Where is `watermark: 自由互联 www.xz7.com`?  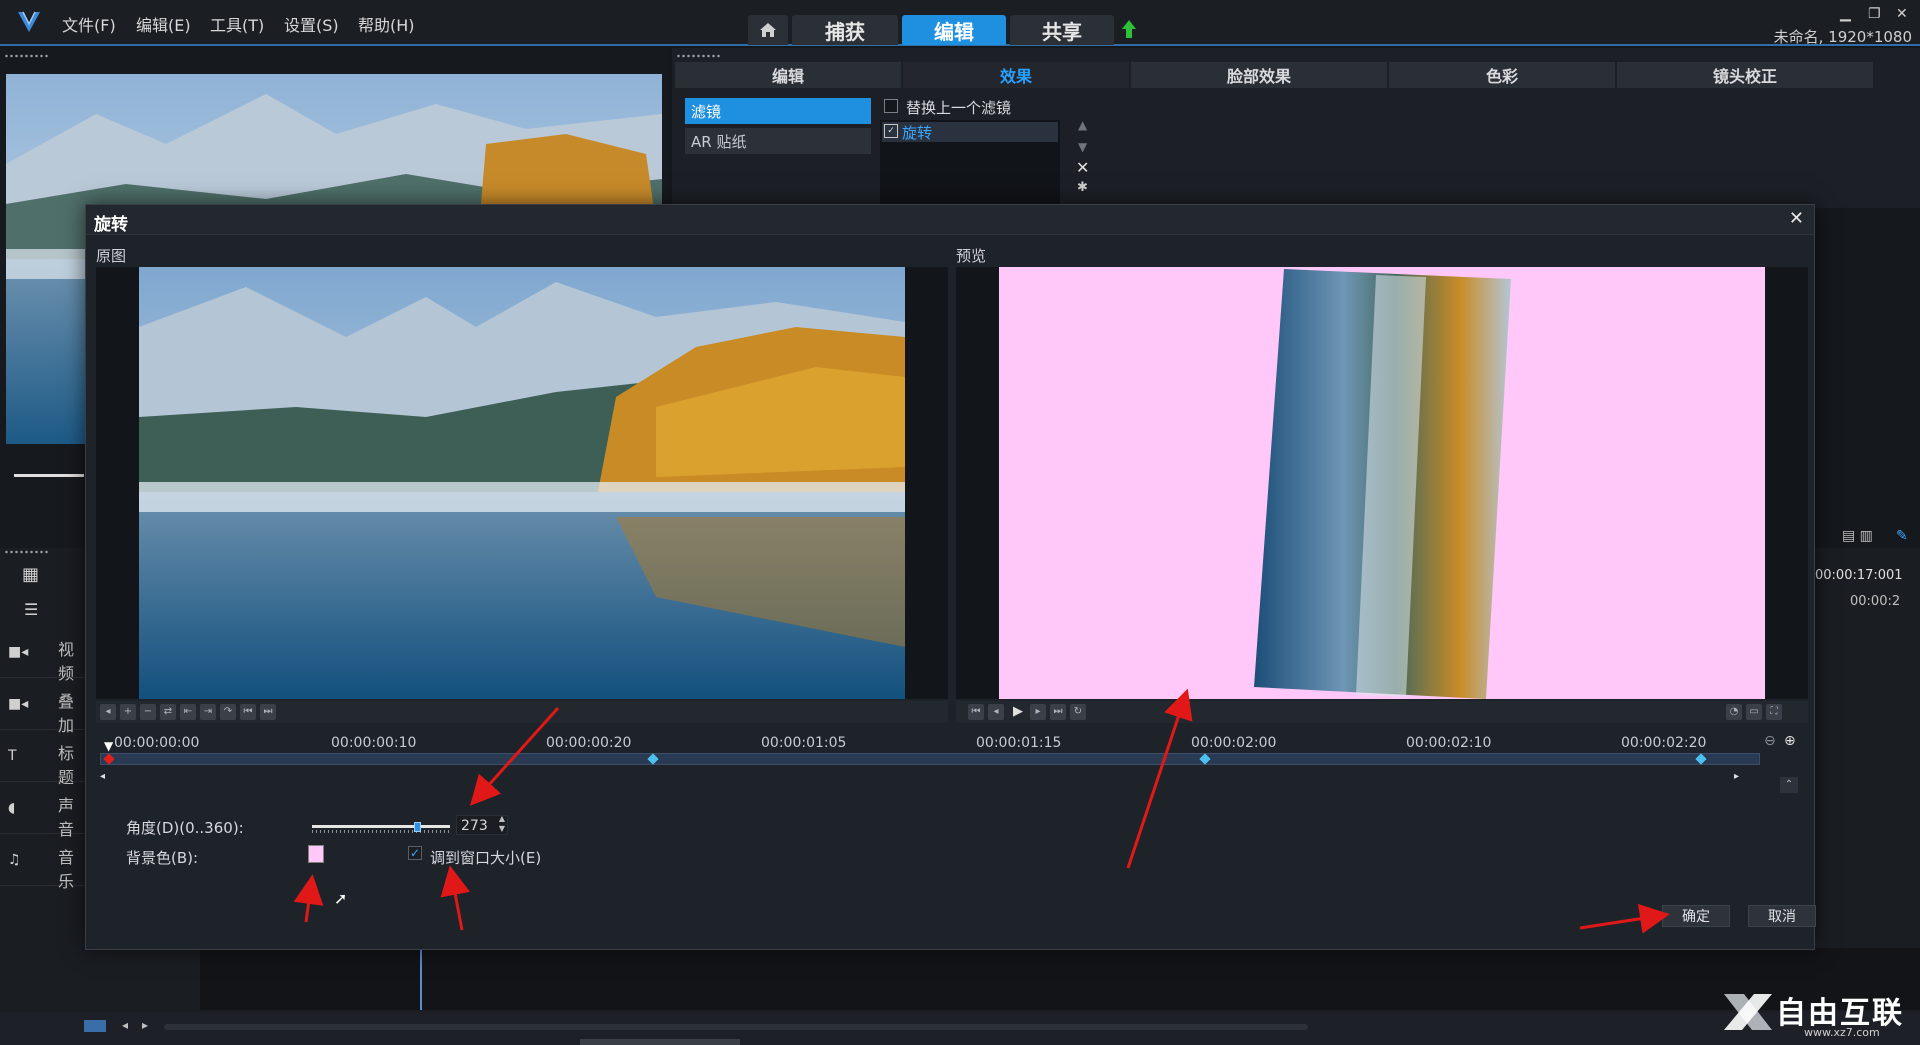
watermark: 自由互联 www.xz7.com is located at coordinates (1818, 1013).